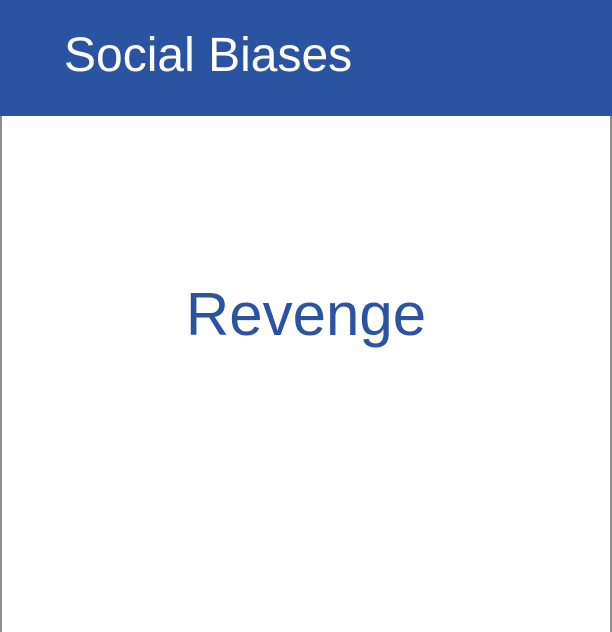  What do you see at coordinates (208, 55) in the screenshot?
I see `header-title: Social Biases` at bounding box center [208, 55].